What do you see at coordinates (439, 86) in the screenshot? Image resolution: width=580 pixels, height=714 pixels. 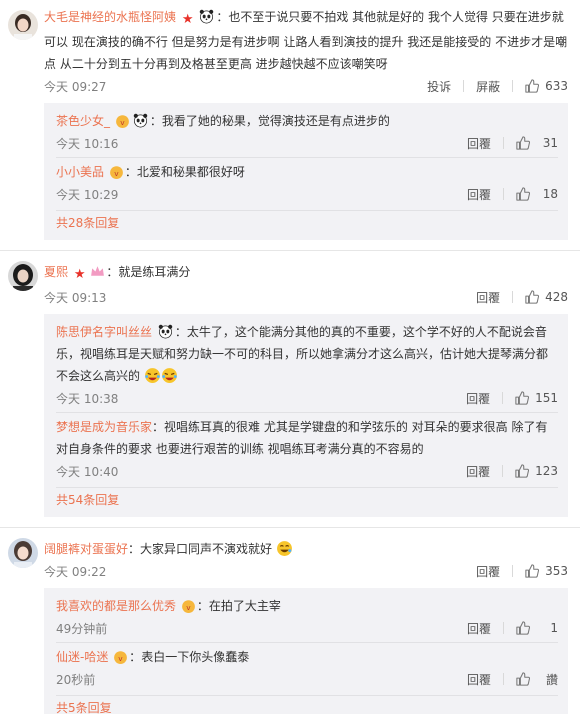 I see `report-button: 投诉` at bounding box center [439, 86].